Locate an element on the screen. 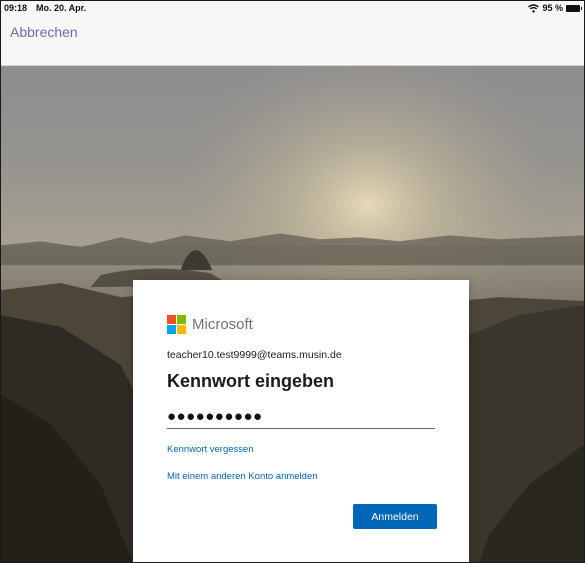  brand-name: Microsoft is located at coordinates (222, 324).